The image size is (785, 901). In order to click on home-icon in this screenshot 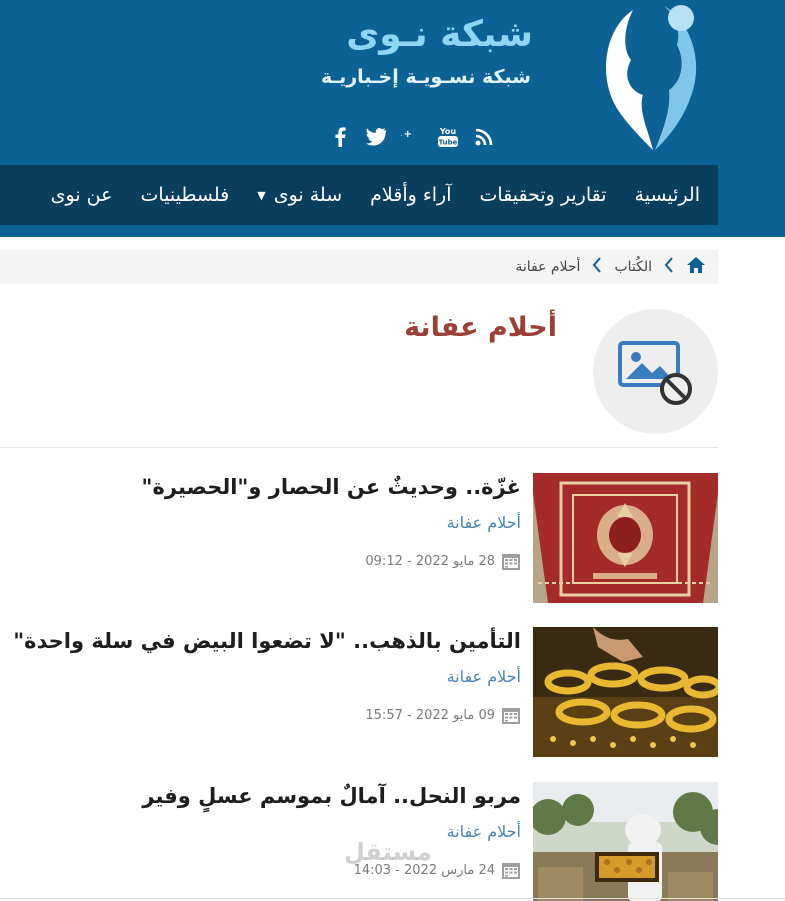, I will do `click(696, 267)`.